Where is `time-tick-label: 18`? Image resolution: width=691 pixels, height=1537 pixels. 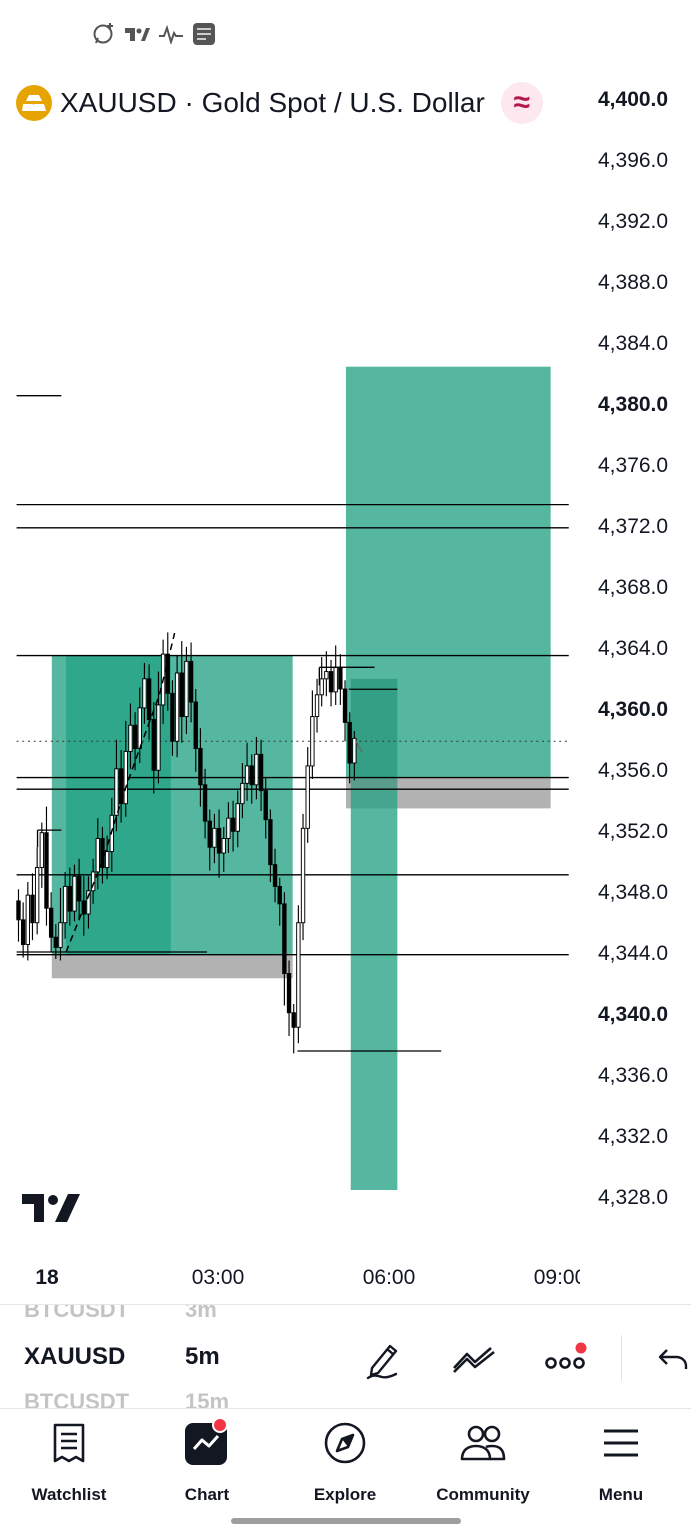
time-tick-label: 18 is located at coordinates (47, 1277).